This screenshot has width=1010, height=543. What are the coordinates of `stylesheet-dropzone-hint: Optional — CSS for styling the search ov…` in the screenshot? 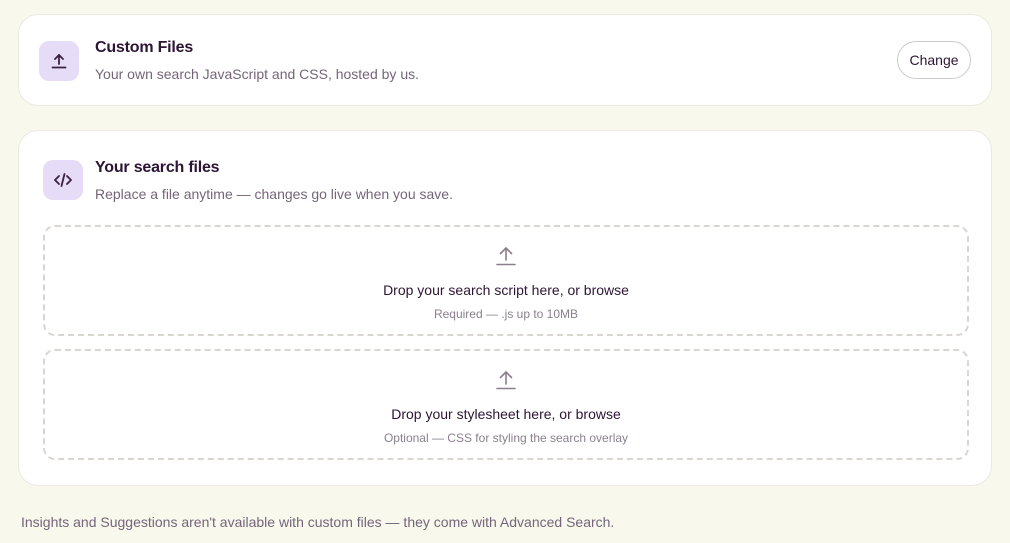 It's located at (506, 438).